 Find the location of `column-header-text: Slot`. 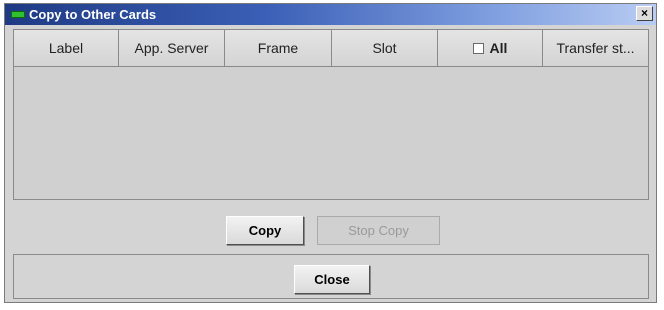

column-header-text: Slot is located at coordinates (384, 48).